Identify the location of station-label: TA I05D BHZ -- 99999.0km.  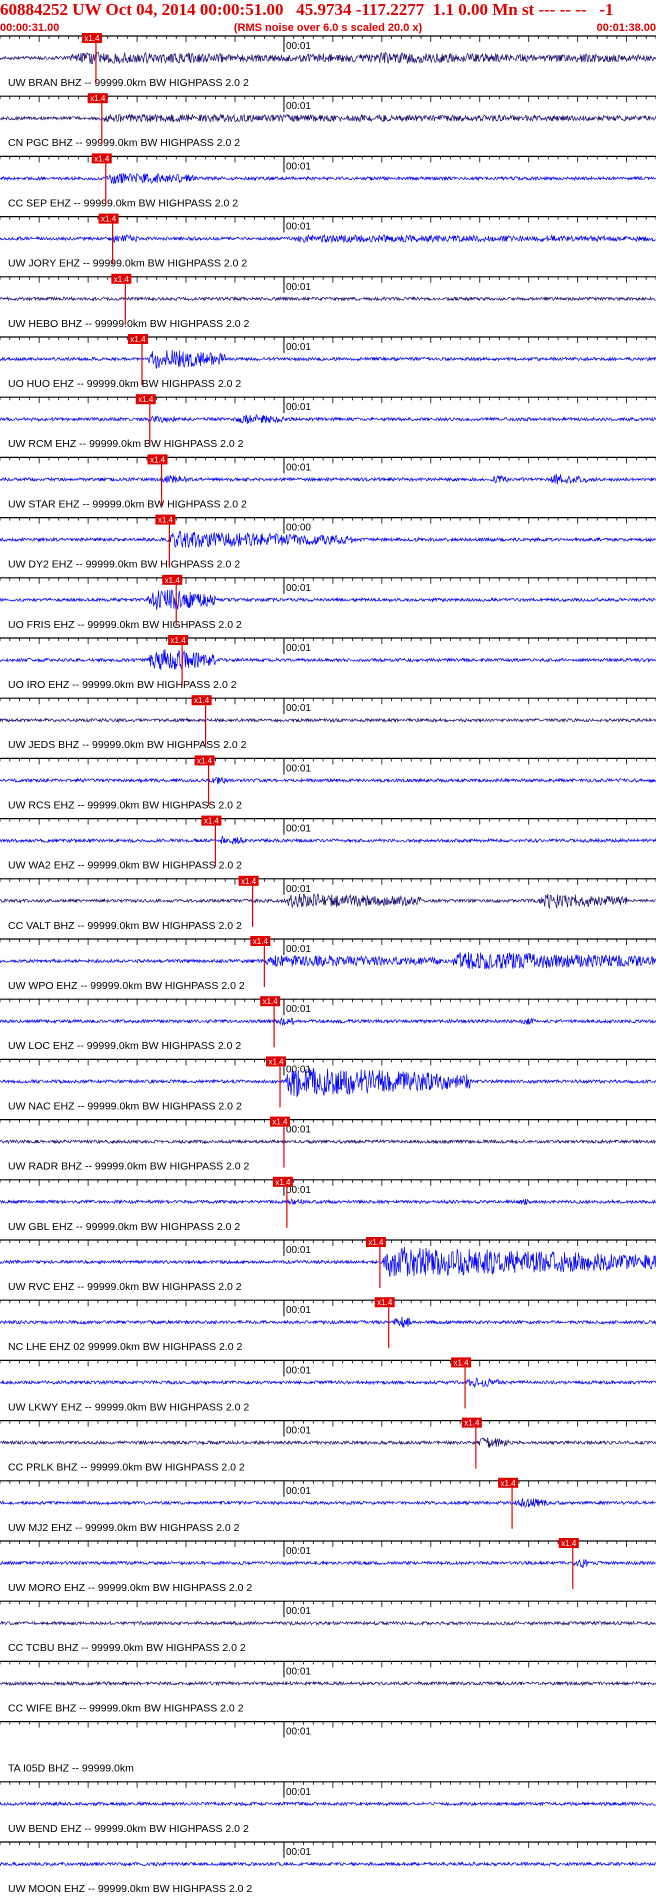
(71, 1769).